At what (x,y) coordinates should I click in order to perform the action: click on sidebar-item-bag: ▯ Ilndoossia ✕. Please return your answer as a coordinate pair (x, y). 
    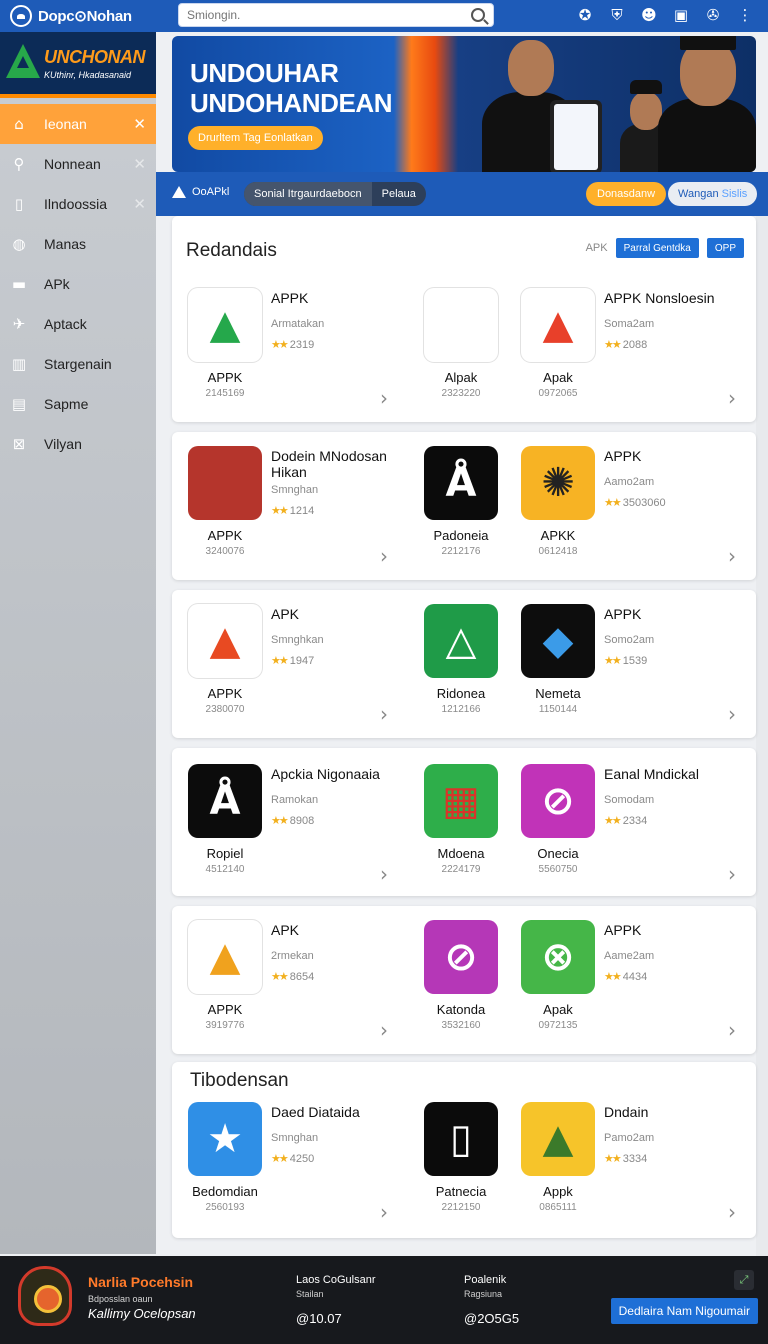
    Looking at the image, I should click on (78, 204).